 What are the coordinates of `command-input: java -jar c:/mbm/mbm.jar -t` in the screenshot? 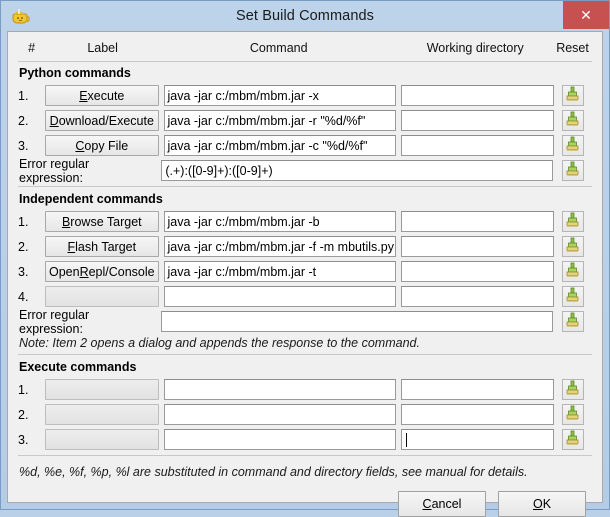 It's located at (280, 271).